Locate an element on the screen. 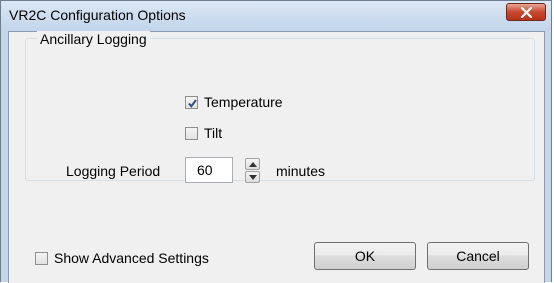 This screenshot has width=554, height=283. minutes-label: minutes is located at coordinates (301, 171).